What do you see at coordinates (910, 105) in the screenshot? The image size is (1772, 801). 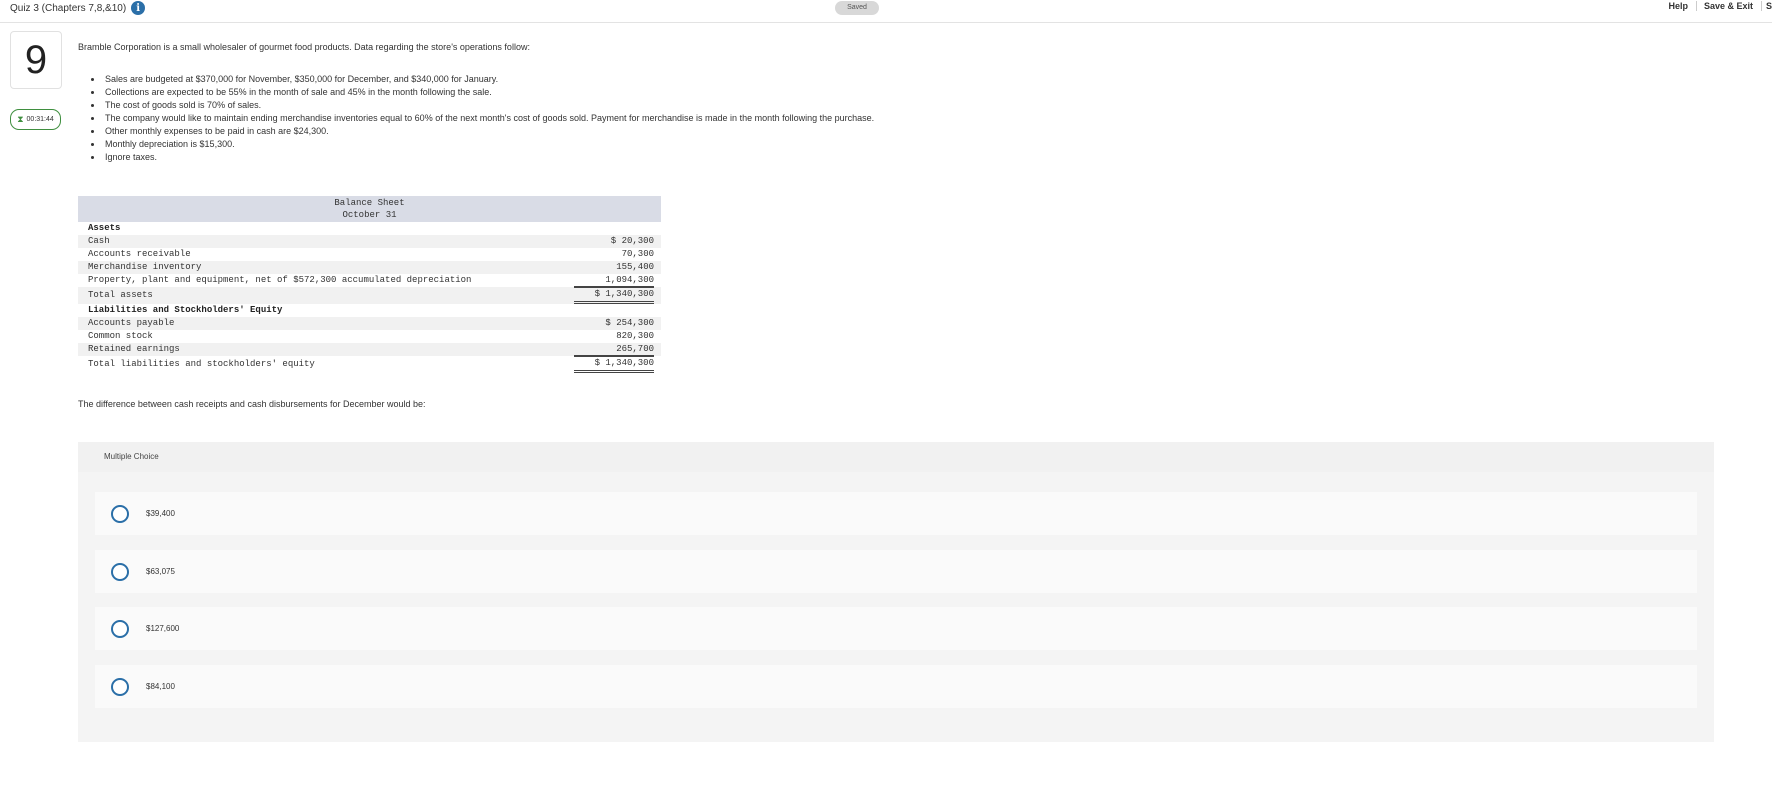 I see `list-item: The cost of goods sold is 70% of sales.` at bounding box center [910, 105].